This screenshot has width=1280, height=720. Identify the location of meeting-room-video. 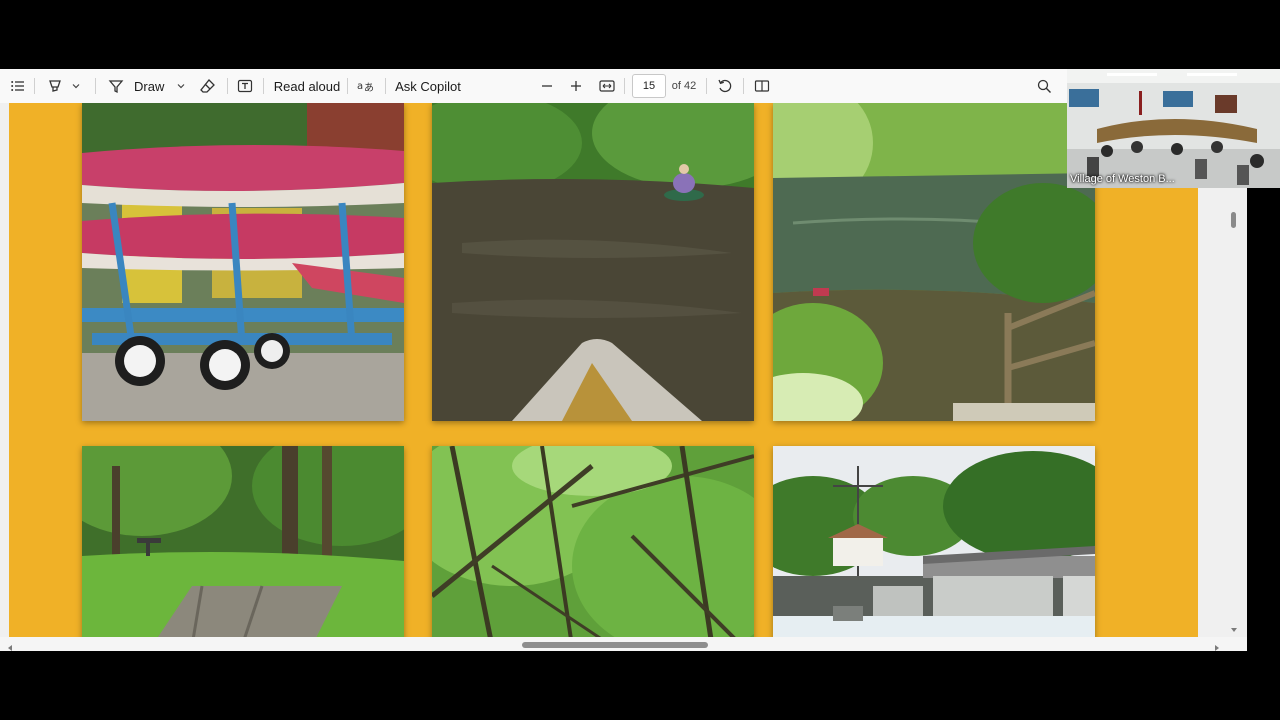
(1173, 128).